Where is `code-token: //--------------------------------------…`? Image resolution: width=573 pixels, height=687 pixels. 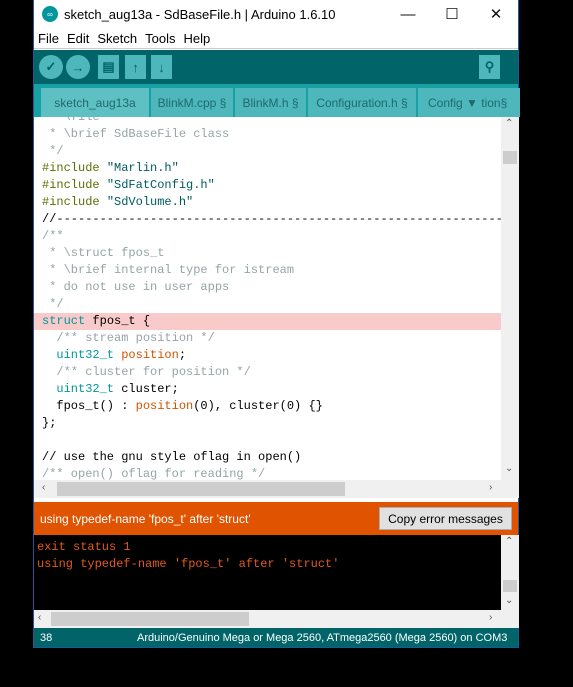
code-token: //--------------------------------------… is located at coordinates (271, 219).